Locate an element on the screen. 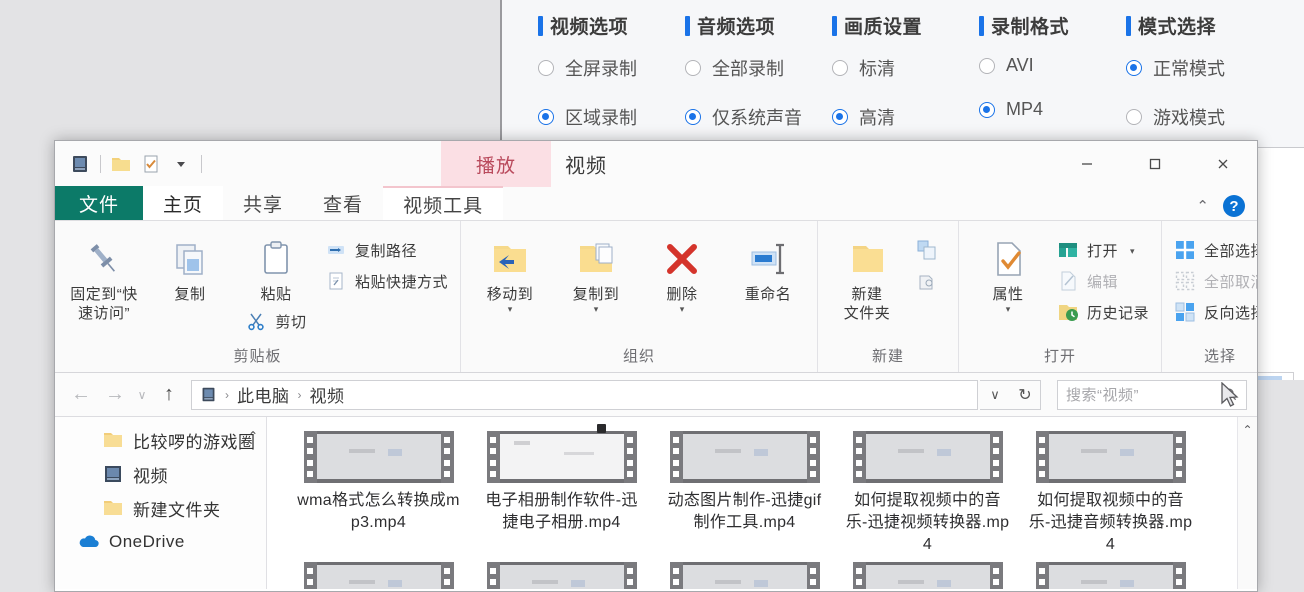  ribbon-button-edit-icon: 编辑 is located at coordinates (1103, 281).